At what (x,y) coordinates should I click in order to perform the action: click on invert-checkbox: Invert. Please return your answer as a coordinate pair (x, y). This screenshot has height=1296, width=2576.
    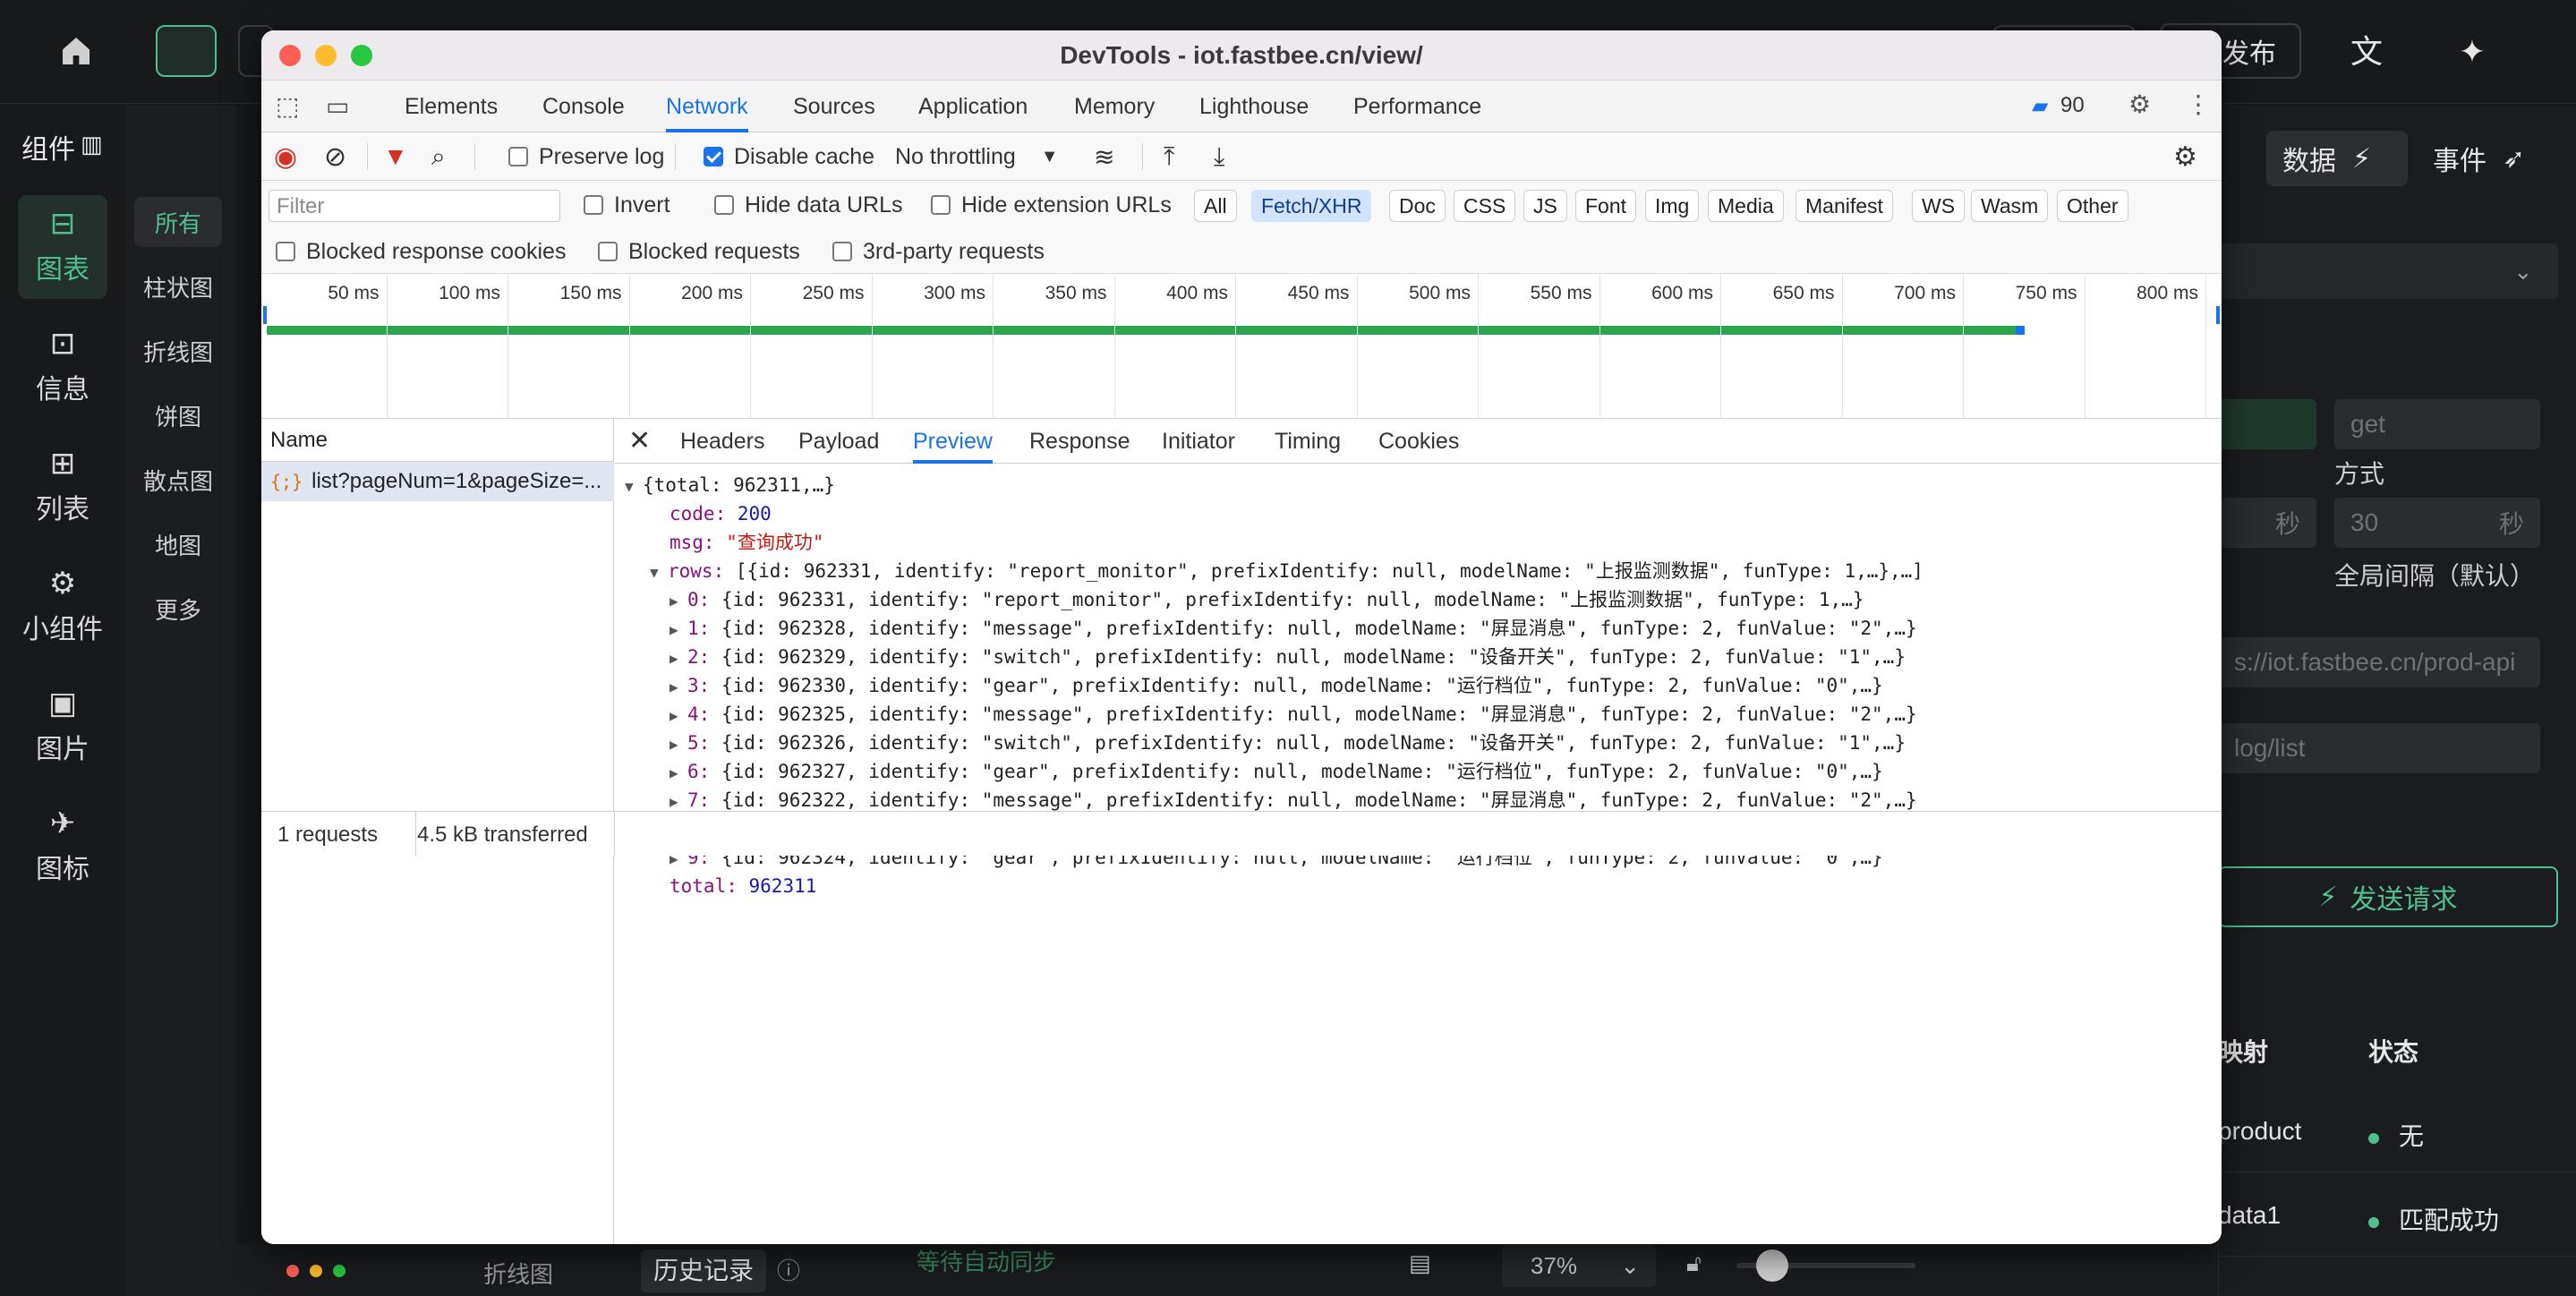
    Looking at the image, I should click on (627, 205).